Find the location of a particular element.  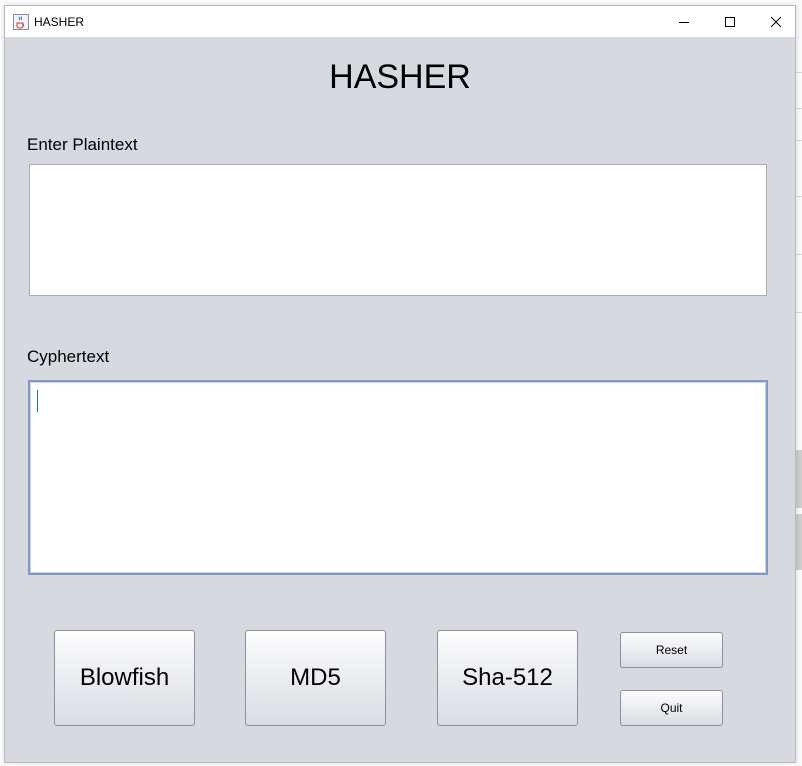

close-button is located at coordinates (776, 21).